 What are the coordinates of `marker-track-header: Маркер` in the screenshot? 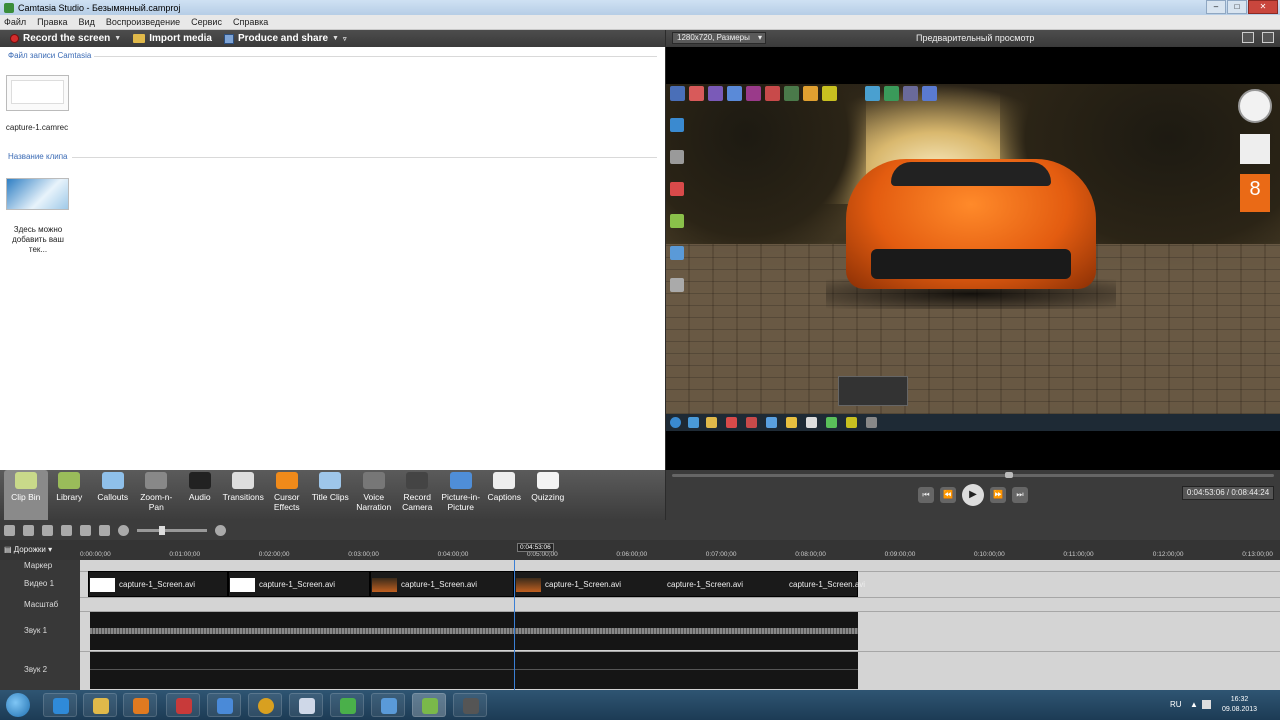 It's located at (40, 565).